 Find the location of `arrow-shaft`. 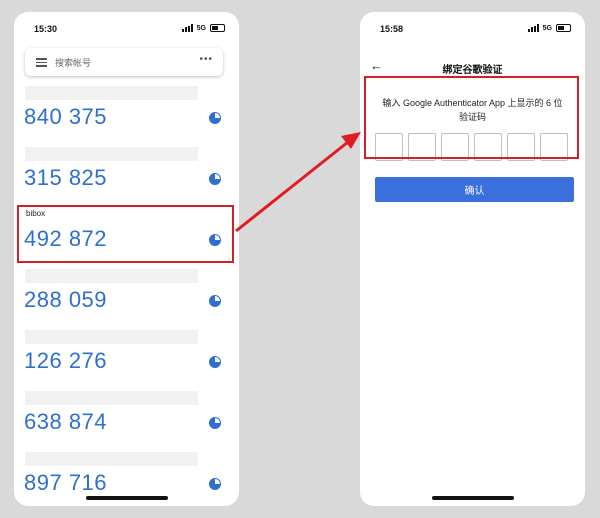

arrow-shaft is located at coordinates (292, 186).